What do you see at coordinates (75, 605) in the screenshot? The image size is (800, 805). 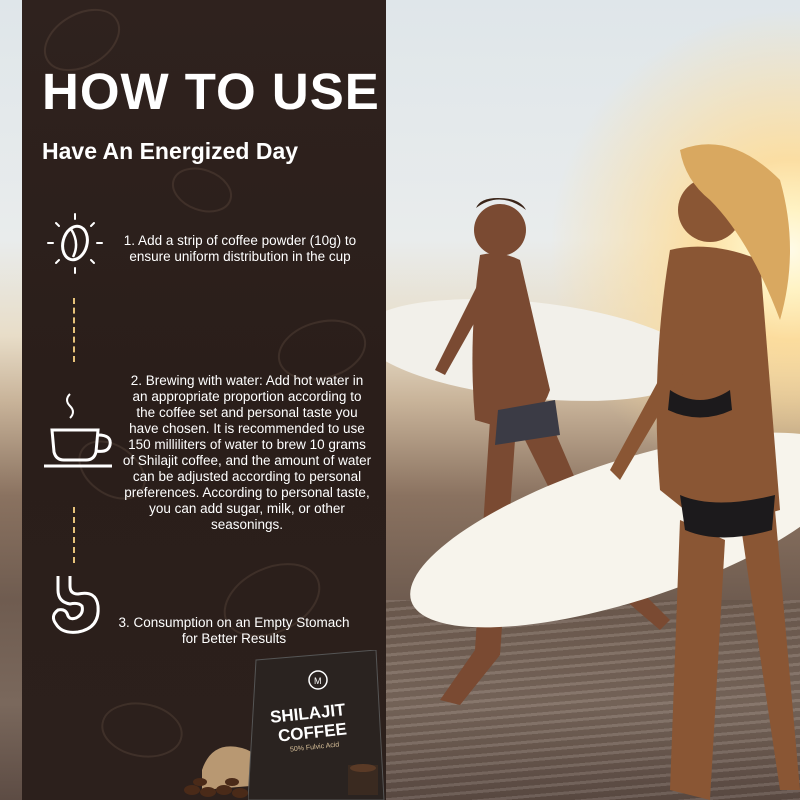 I see `stomach-icon` at bounding box center [75, 605].